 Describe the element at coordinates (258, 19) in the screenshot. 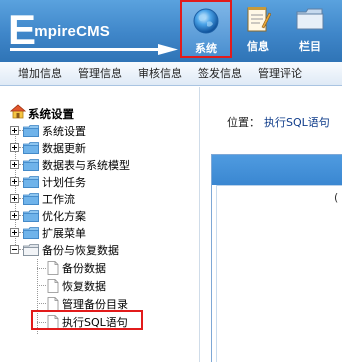

I see `notepad-icon` at that location.